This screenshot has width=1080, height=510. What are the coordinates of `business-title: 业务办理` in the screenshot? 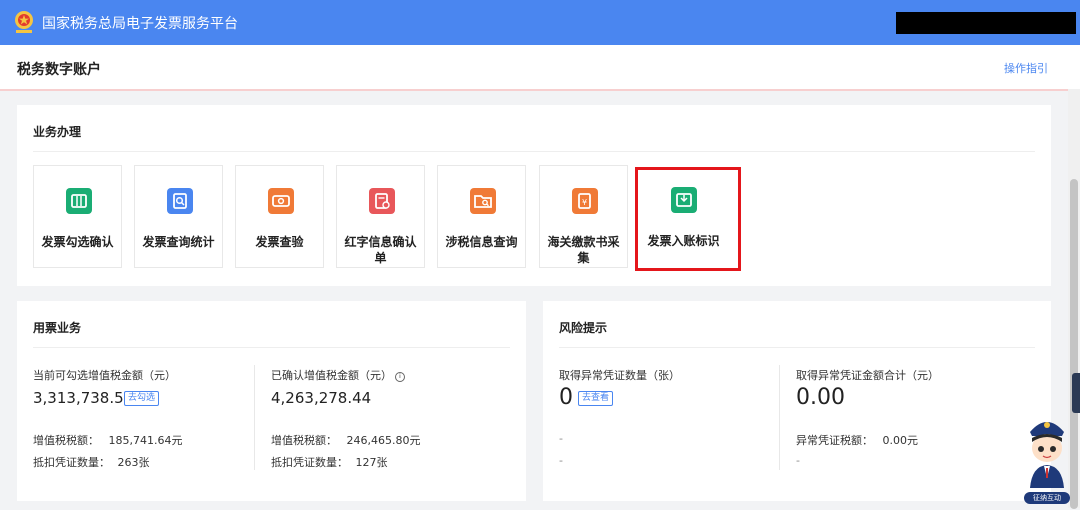 It's located at (57, 132).